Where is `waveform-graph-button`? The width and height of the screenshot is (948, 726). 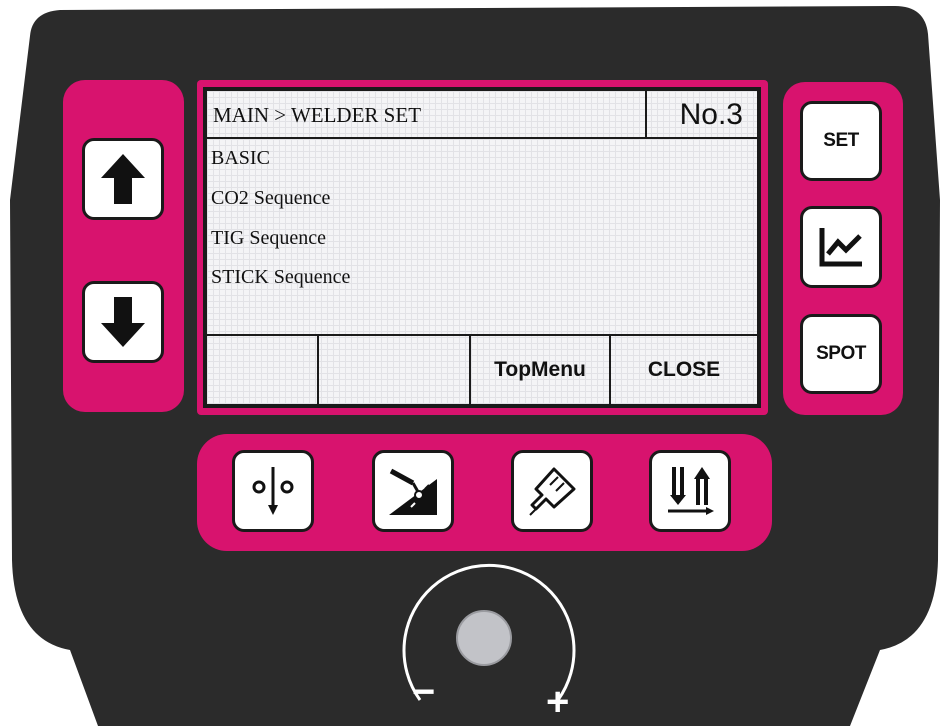
waveform-graph-button is located at coordinates (841, 247).